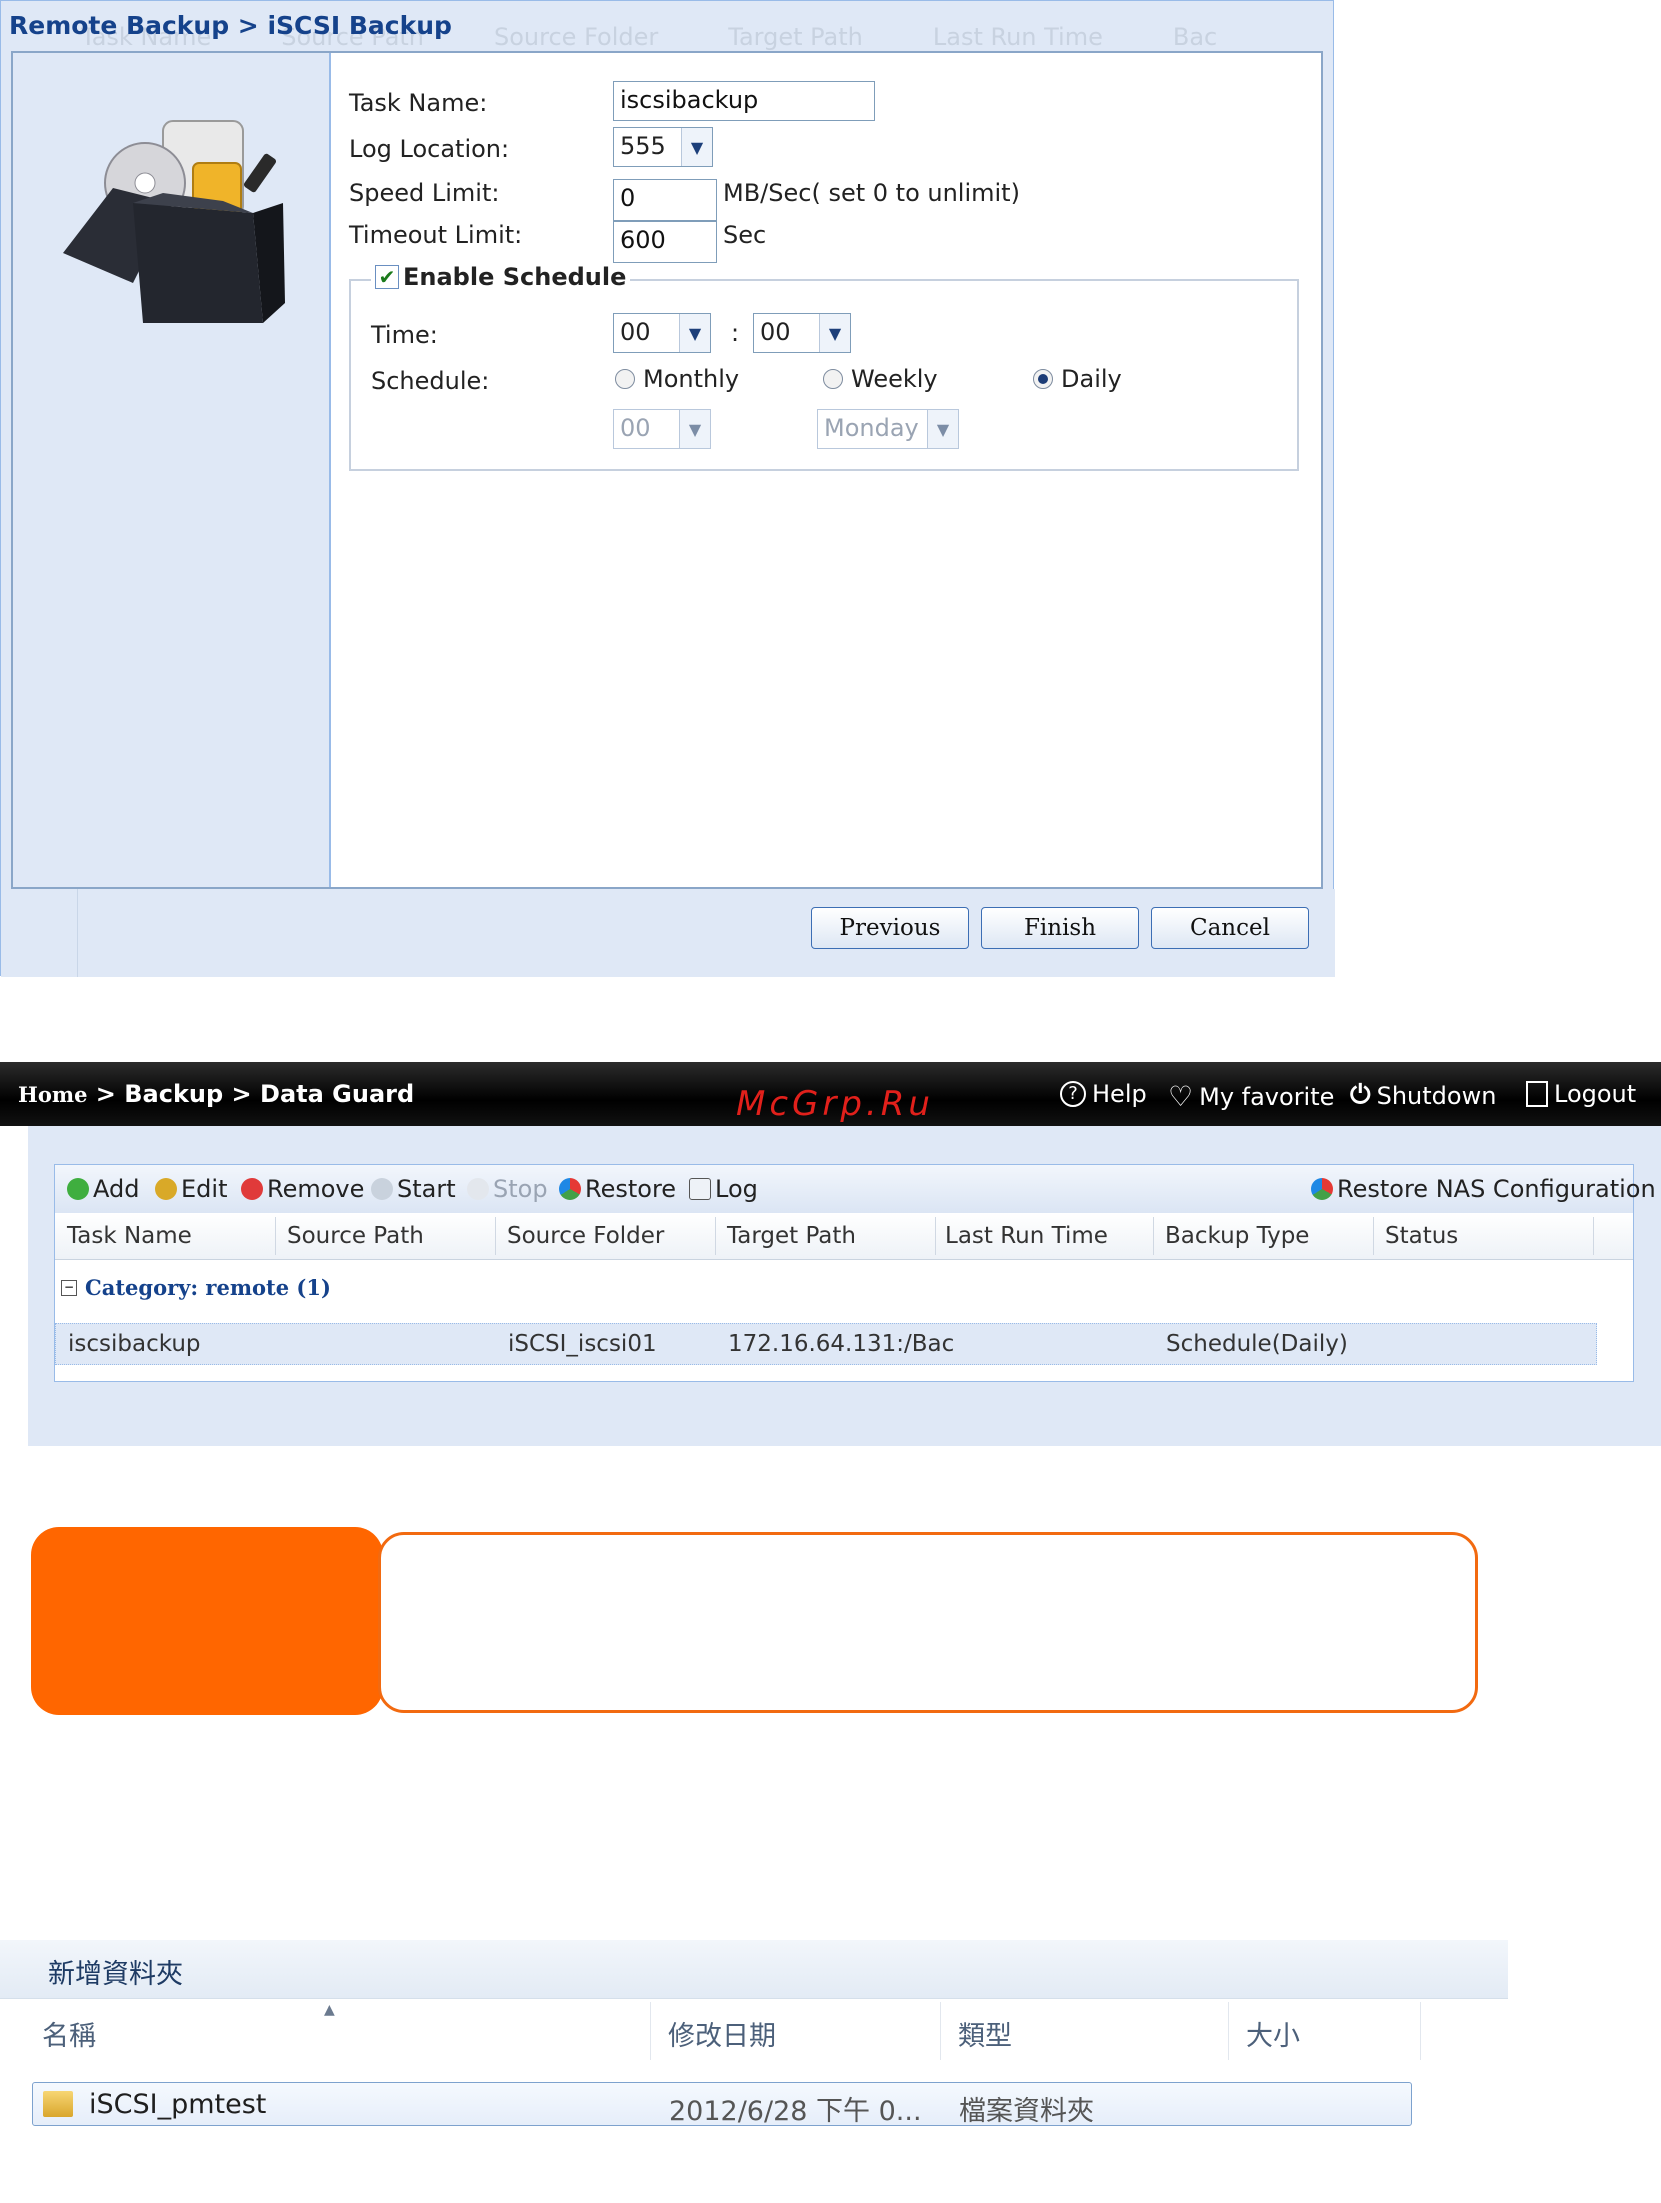 The width and height of the screenshot is (1661, 2203). Describe the element at coordinates (1043, 379) in the screenshot. I see `radio-dot-selected` at that location.